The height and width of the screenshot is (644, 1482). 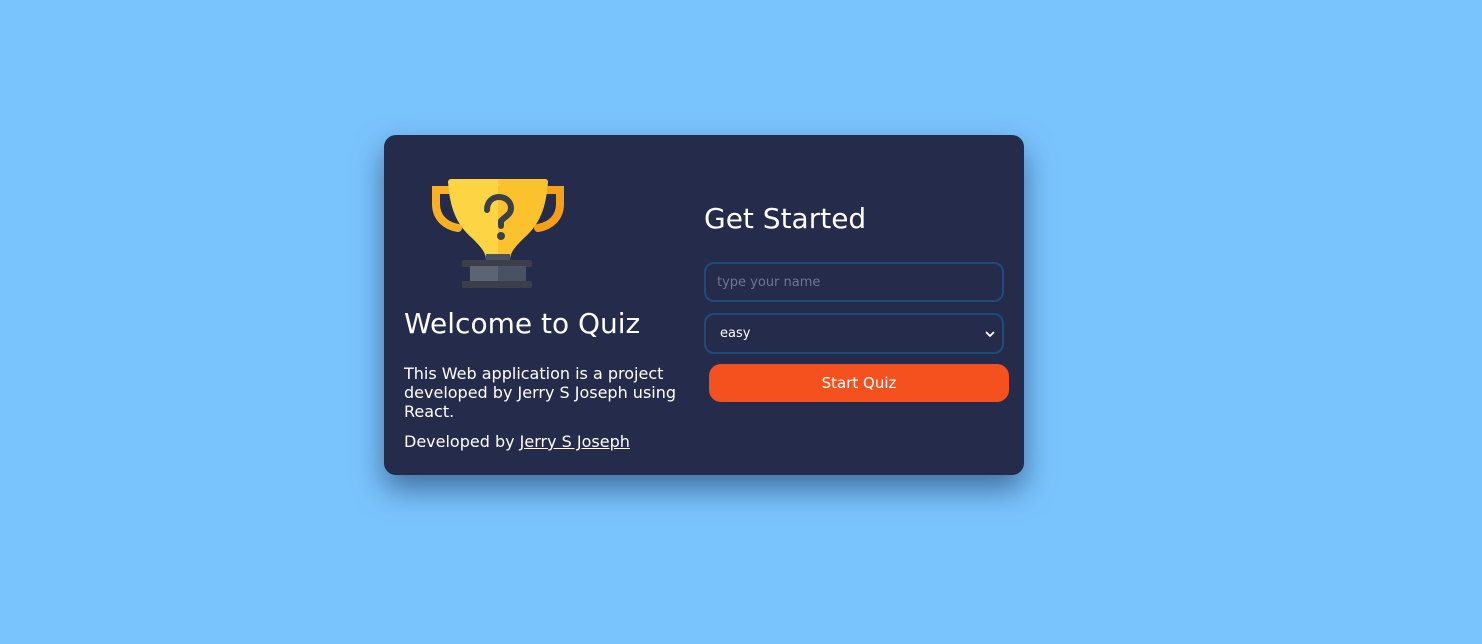 What do you see at coordinates (735, 333) in the screenshot?
I see `difficulty-selected-value: easy` at bounding box center [735, 333].